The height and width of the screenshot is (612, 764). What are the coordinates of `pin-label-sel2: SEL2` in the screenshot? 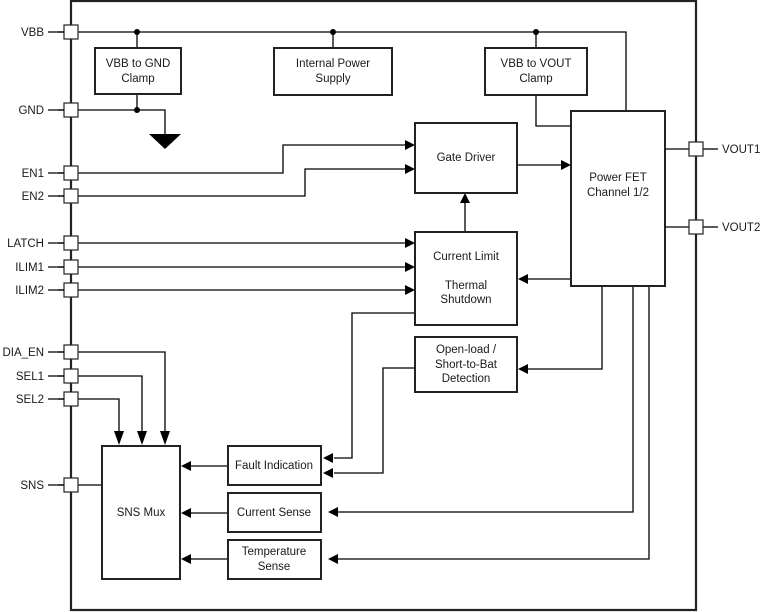 It's located at (30, 400).